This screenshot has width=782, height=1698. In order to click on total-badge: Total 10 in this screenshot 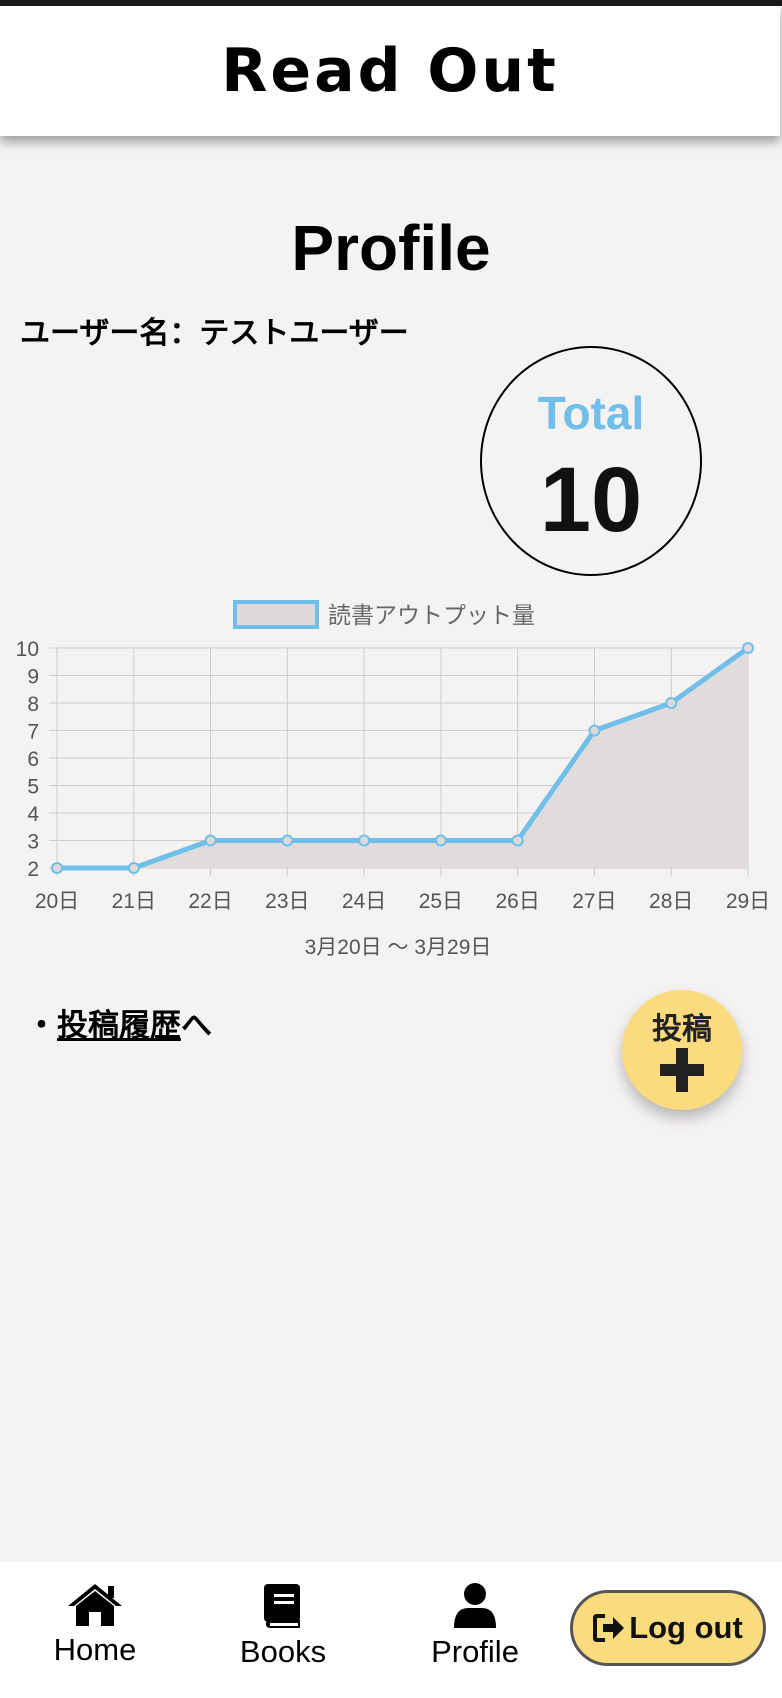, I will do `click(591, 461)`.